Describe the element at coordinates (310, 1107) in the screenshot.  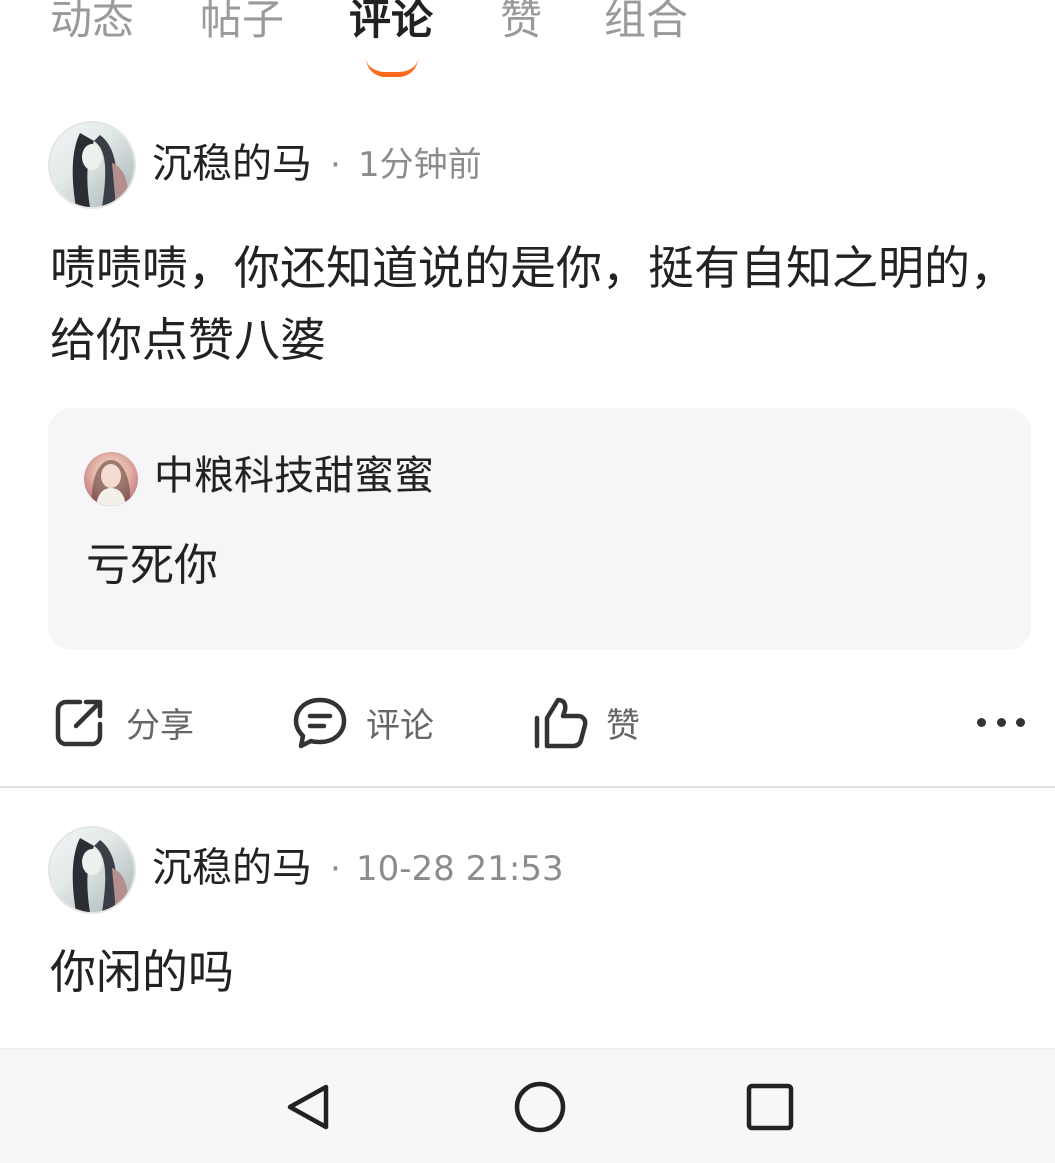
I see `back-triangle-icon` at that location.